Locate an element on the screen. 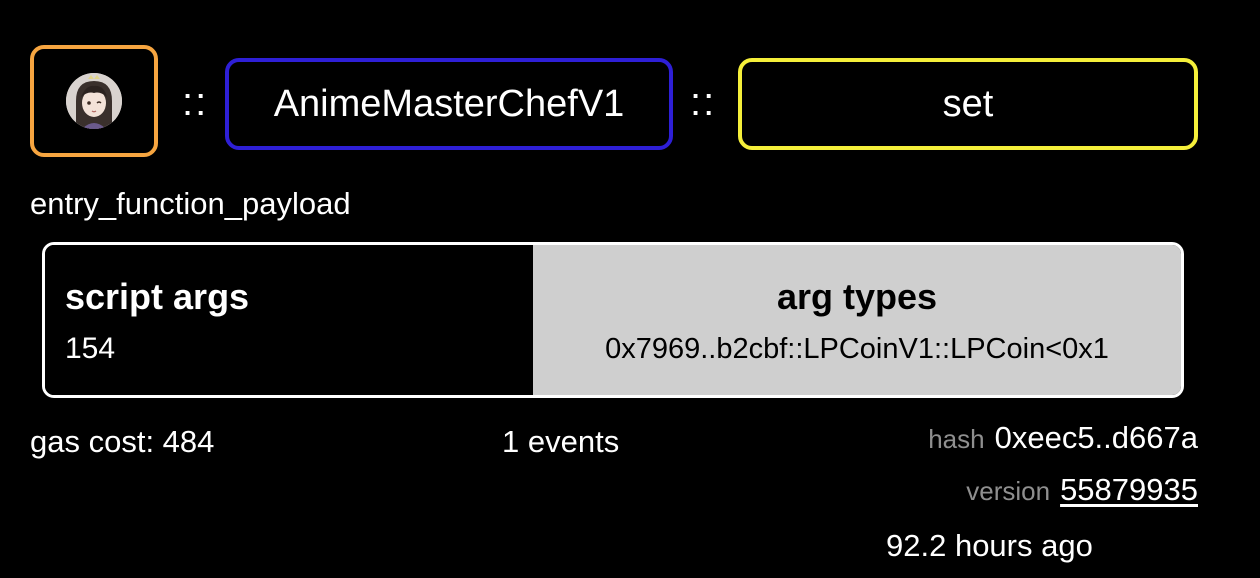  sender-avatar-box is located at coordinates (94, 101).